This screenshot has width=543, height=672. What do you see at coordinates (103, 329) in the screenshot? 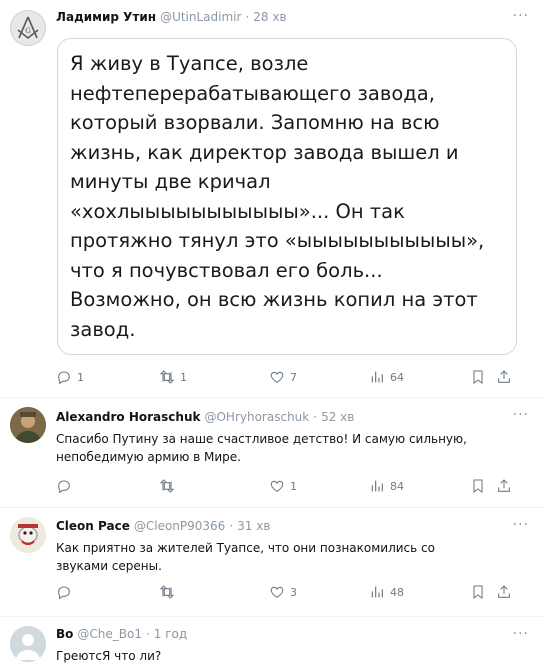
I see `image-text-line: завод.` at bounding box center [103, 329].